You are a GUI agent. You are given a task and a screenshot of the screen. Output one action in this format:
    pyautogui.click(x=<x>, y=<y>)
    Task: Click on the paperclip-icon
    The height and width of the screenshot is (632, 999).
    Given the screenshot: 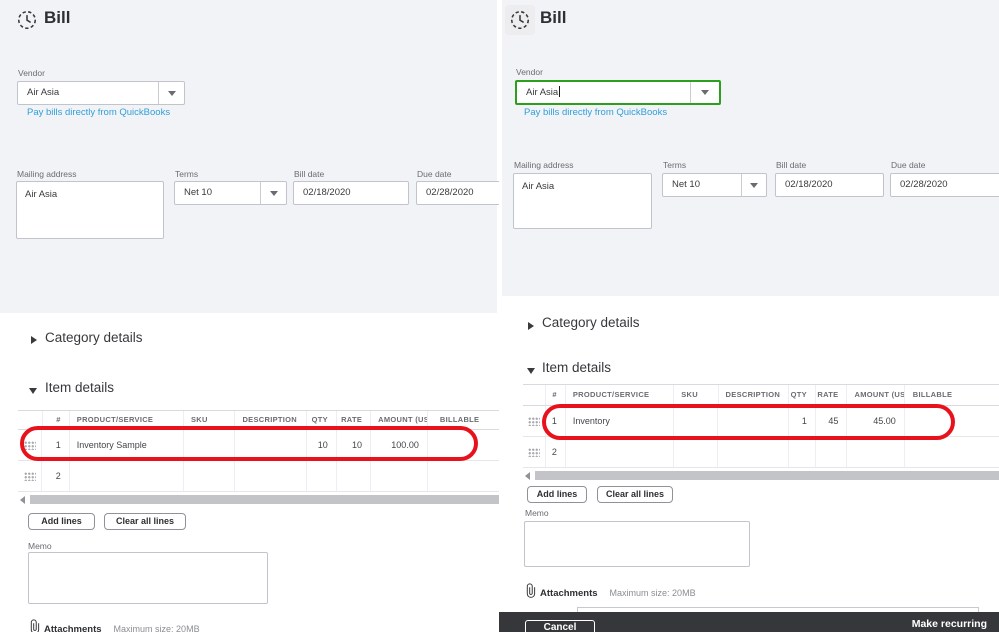 What is the action you would take?
    pyautogui.click(x=530, y=593)
    